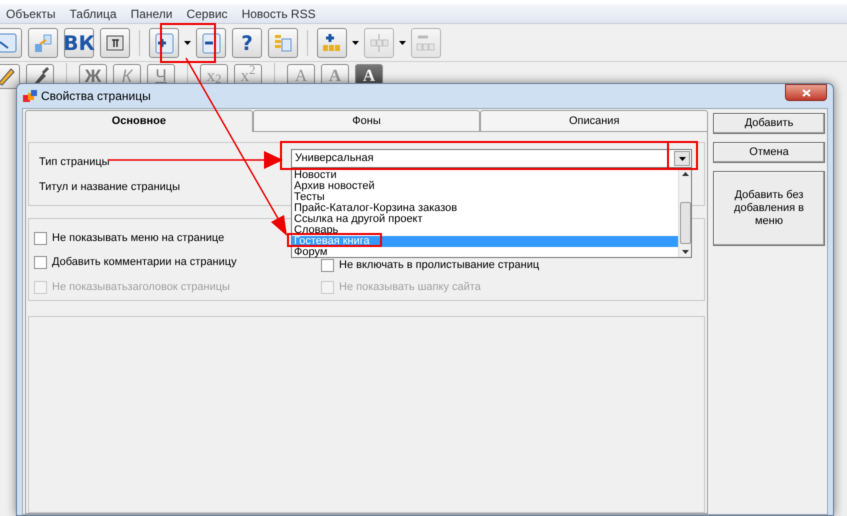  What do you see at coordinates (43, 43) in the screenshot?
I see `linked-pages-icon` at bounding box center [43, 43].